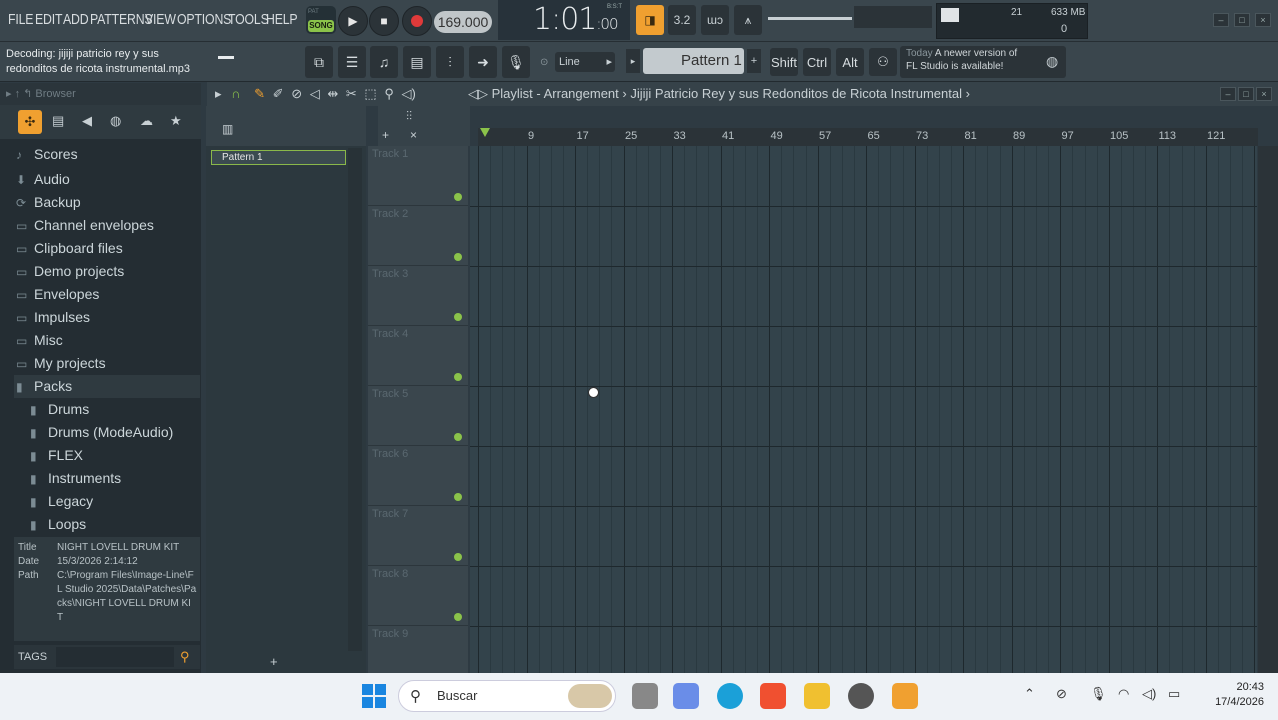 The width and height of the screenshot is (1278, 720). I want to click on pack-item: ▮ Drums, so click(59, 409).